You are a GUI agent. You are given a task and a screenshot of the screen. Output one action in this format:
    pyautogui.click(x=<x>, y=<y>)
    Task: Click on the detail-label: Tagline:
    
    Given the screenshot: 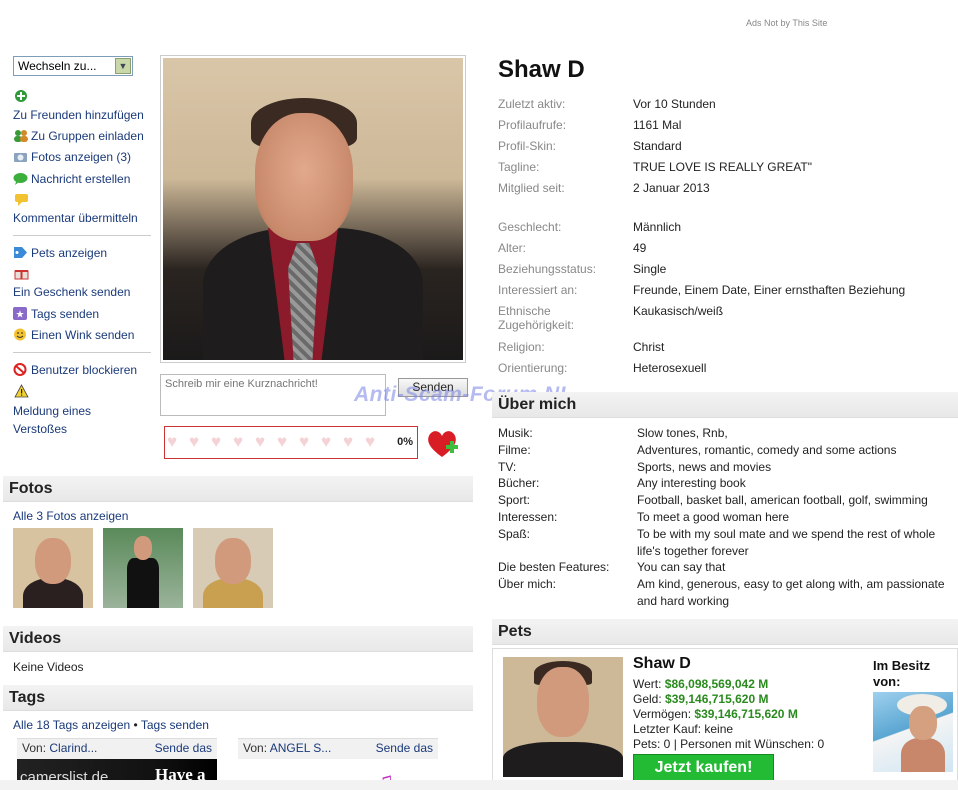 What is the action you would take?
    pyautogui.click(x=519, y=167)
    